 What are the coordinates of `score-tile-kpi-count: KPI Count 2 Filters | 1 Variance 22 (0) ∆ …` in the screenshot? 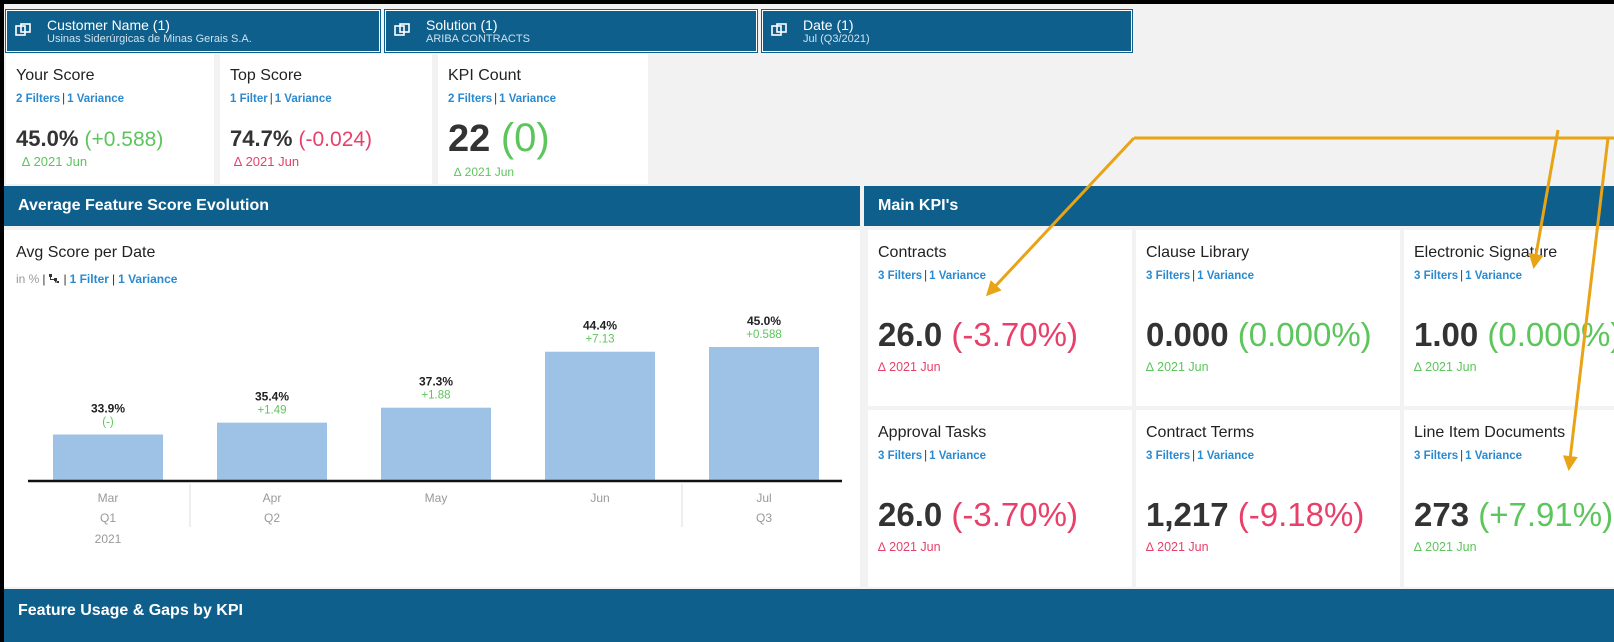 It's located at (543, 119).